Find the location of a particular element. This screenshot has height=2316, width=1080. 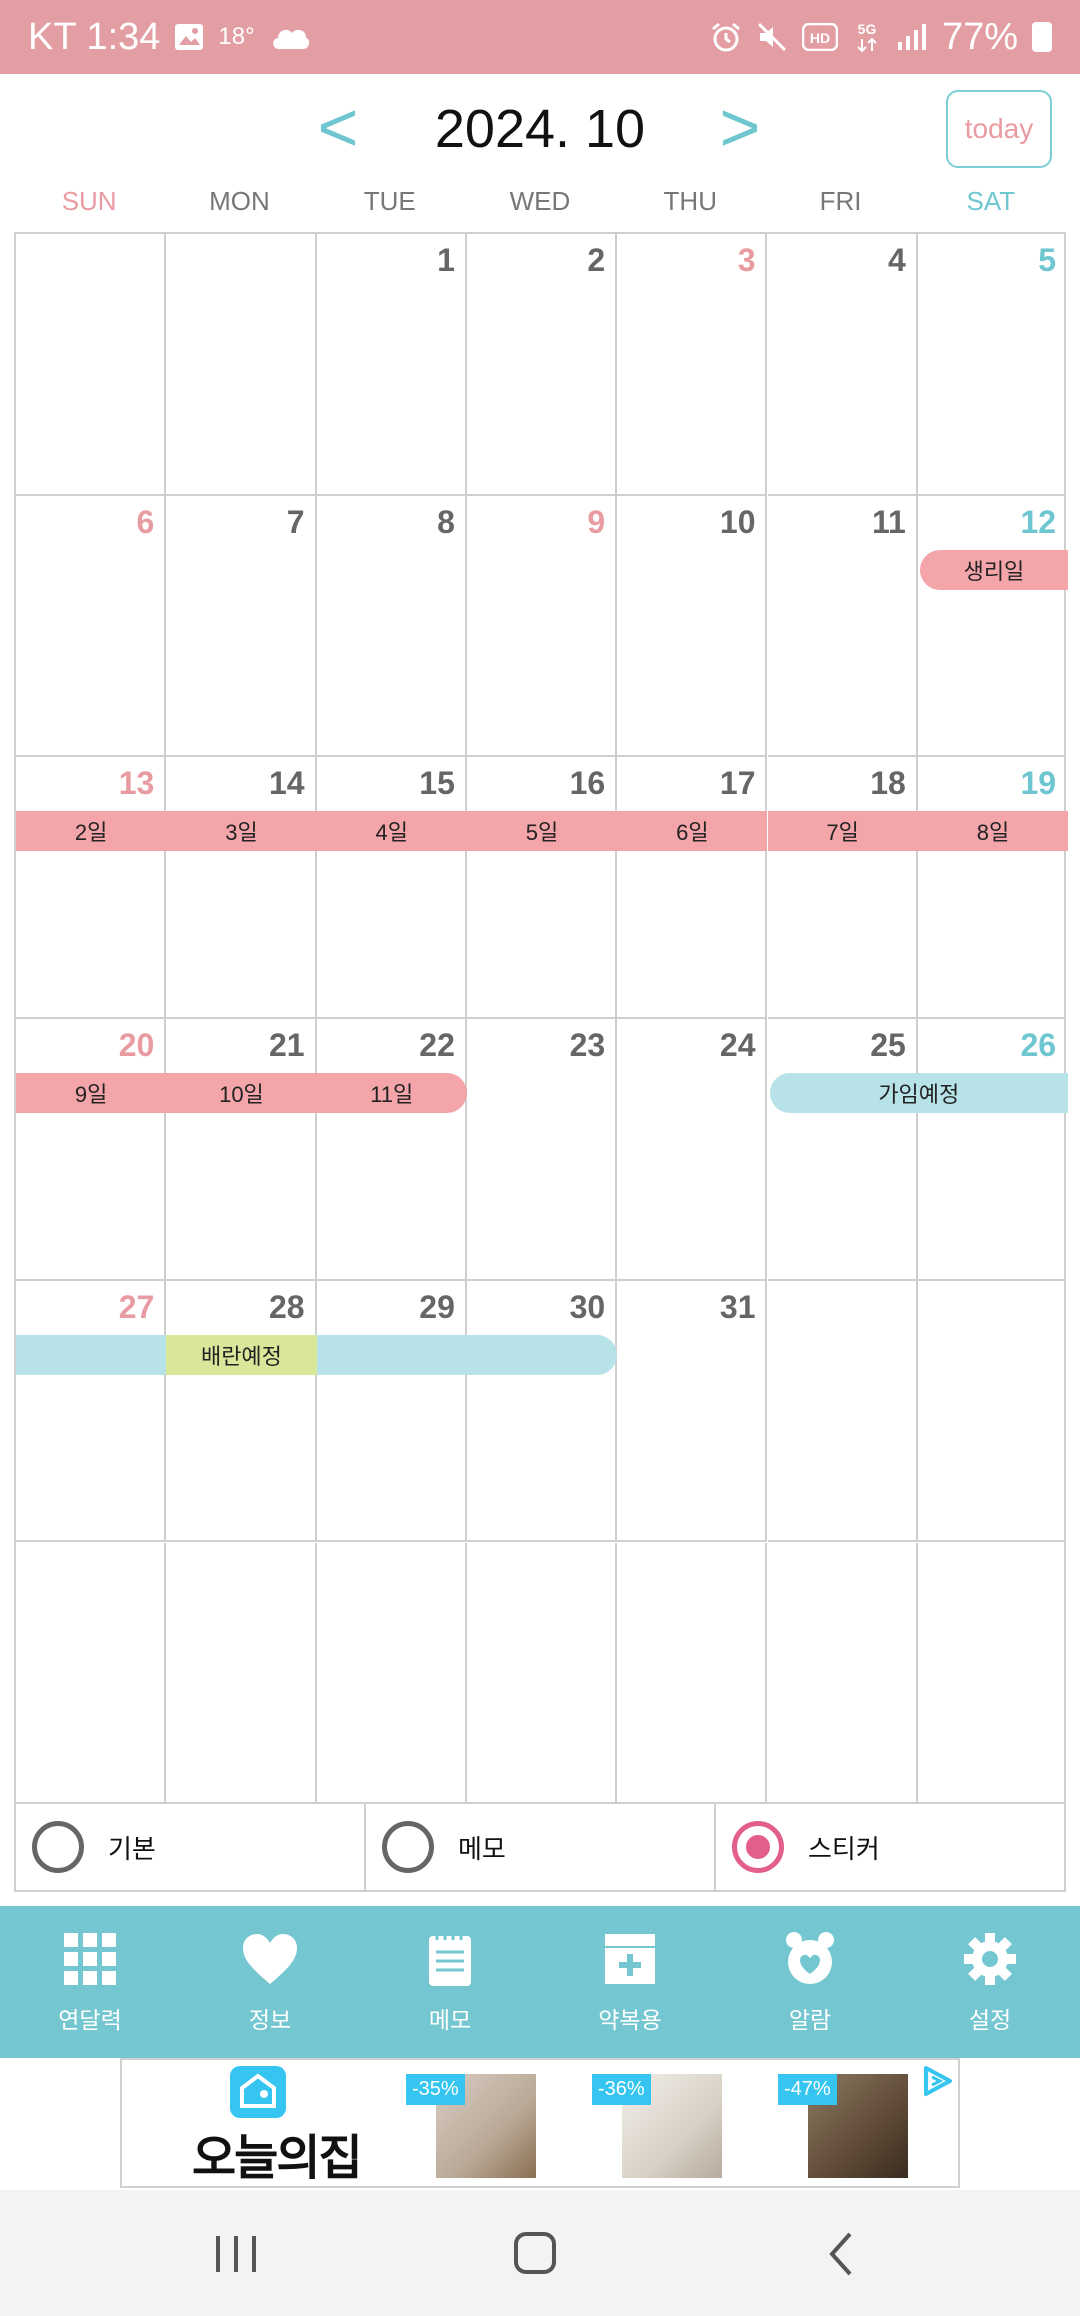

period-day-bar: 3일 is located at coordinates (241, 831).